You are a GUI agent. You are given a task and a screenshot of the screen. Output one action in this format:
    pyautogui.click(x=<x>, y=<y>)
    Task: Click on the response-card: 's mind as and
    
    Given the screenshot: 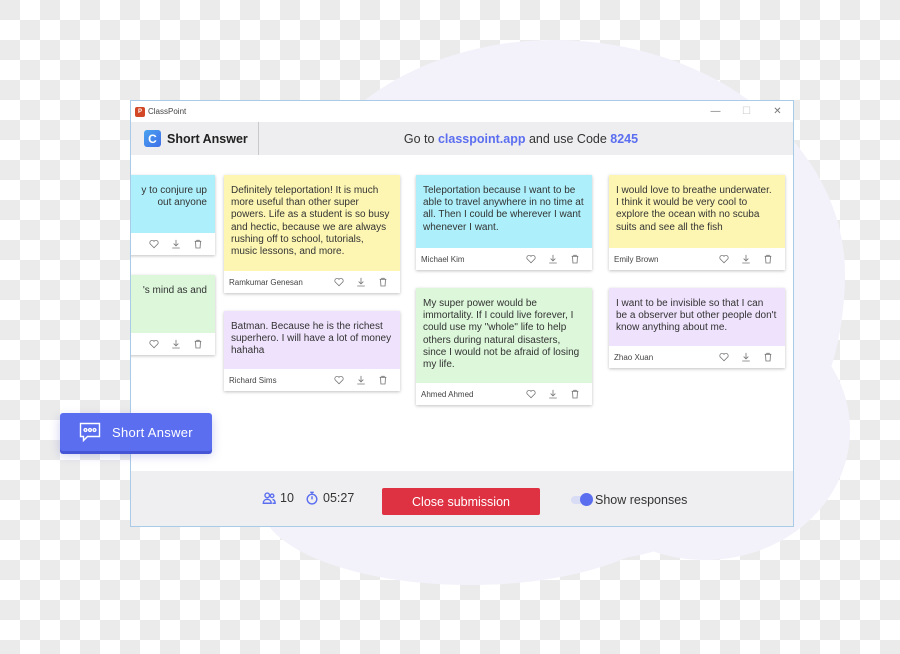 What is the action you would take?
    pyautogui.click(x=173, y=315)
    